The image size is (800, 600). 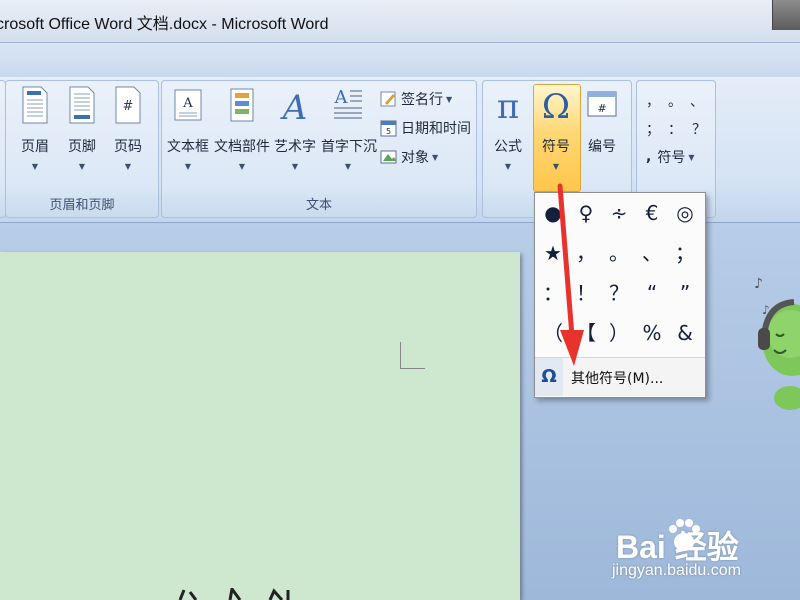 What do you see at coordinates (619, 253) in the screenshot?
I see `symbol-cell: 。` at bounding box center [619, 253].